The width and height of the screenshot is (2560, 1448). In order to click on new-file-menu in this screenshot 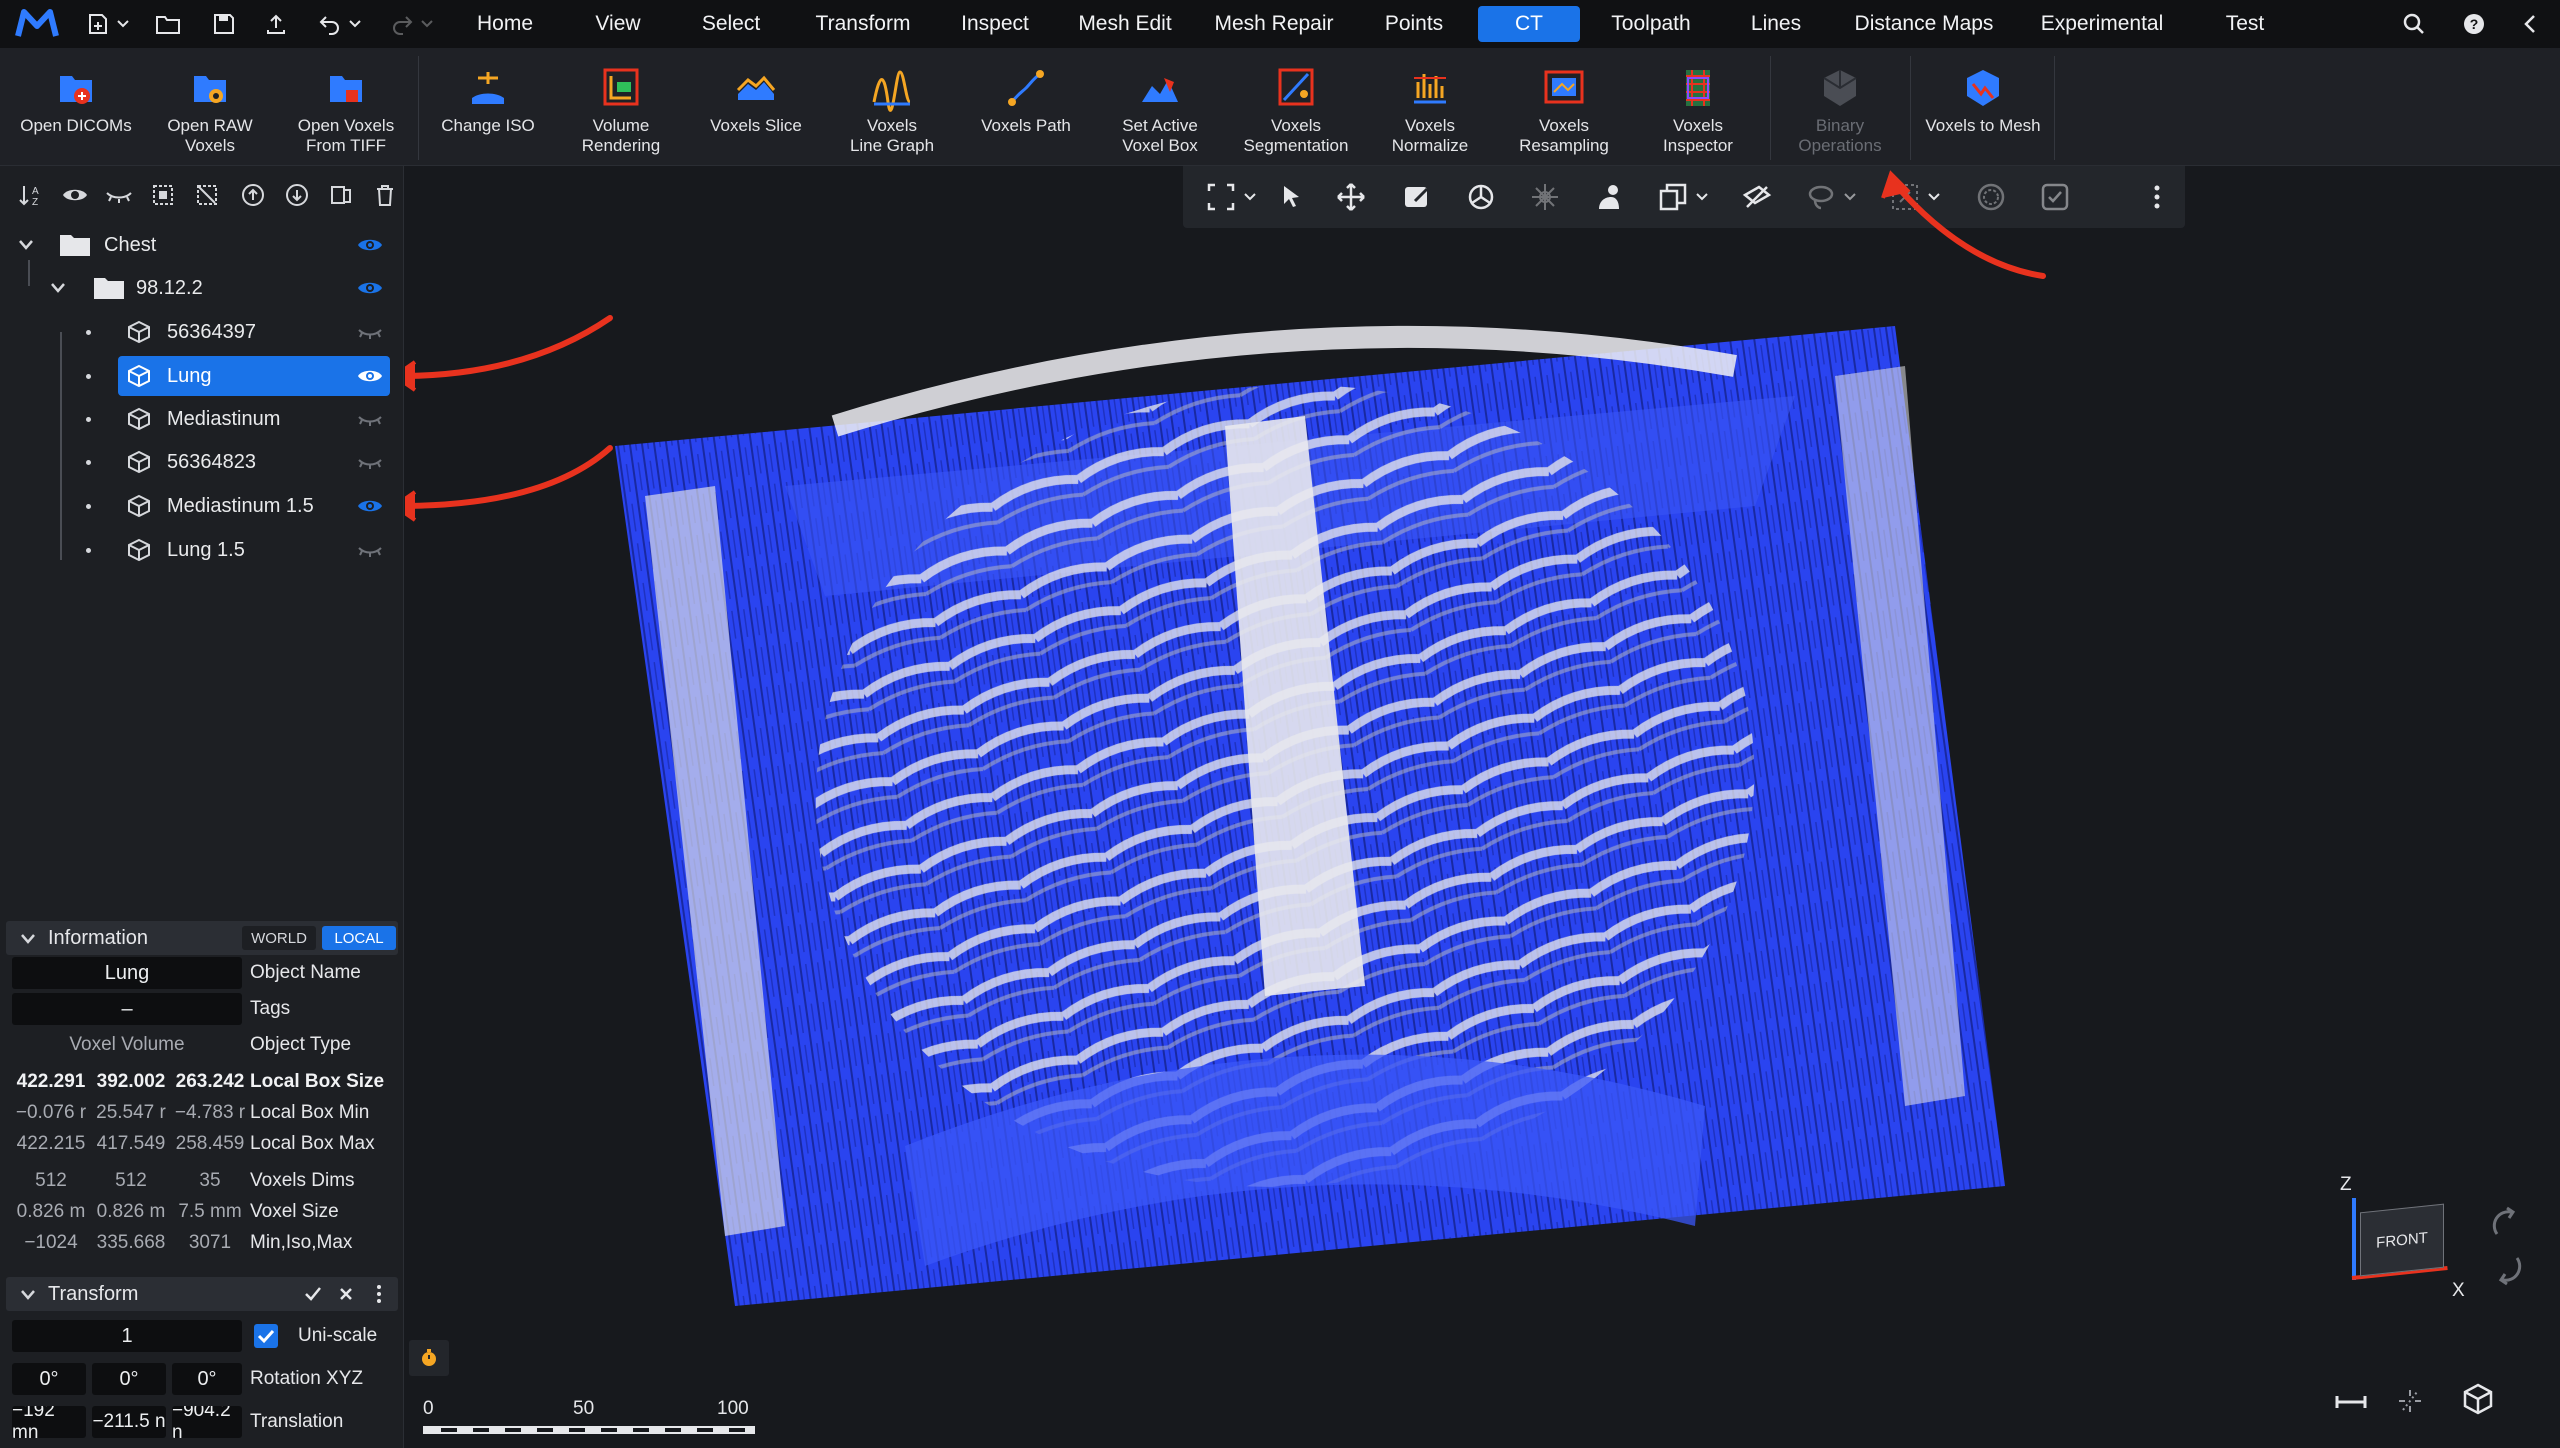, I will do `click(108, 24)`.